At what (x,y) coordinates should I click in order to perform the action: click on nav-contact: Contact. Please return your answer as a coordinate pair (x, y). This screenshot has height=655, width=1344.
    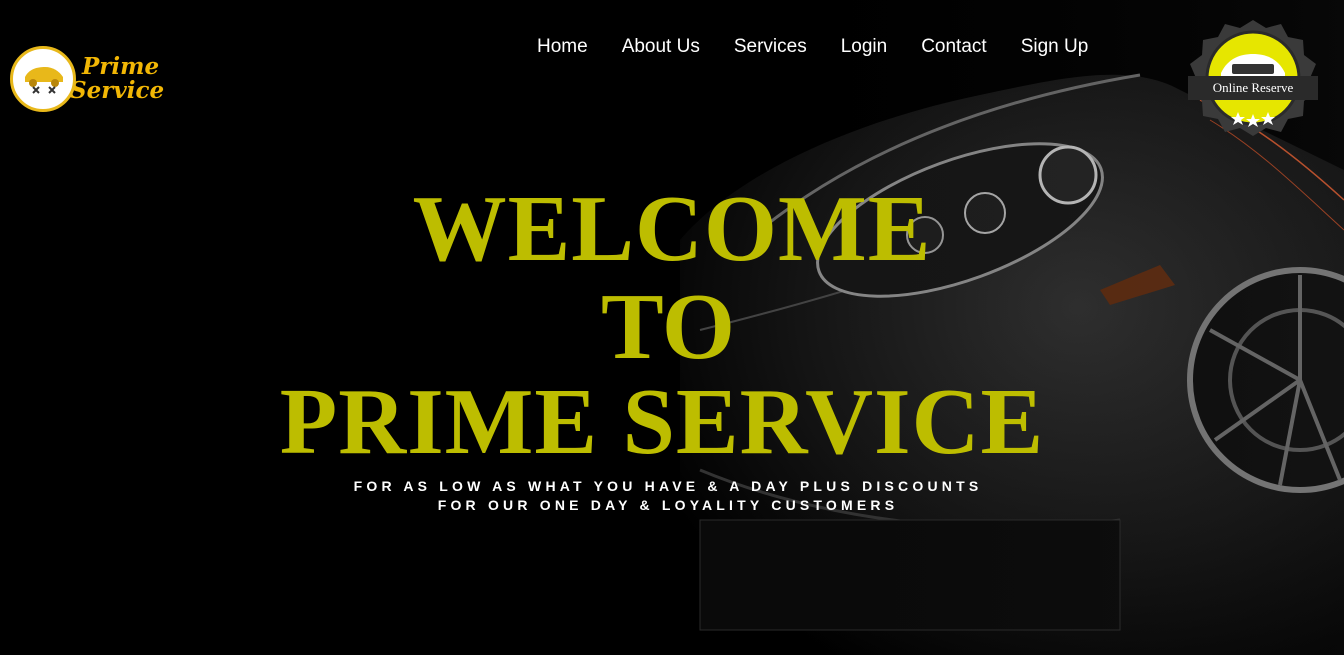
    Looking at the image, I should click on (953, 47).